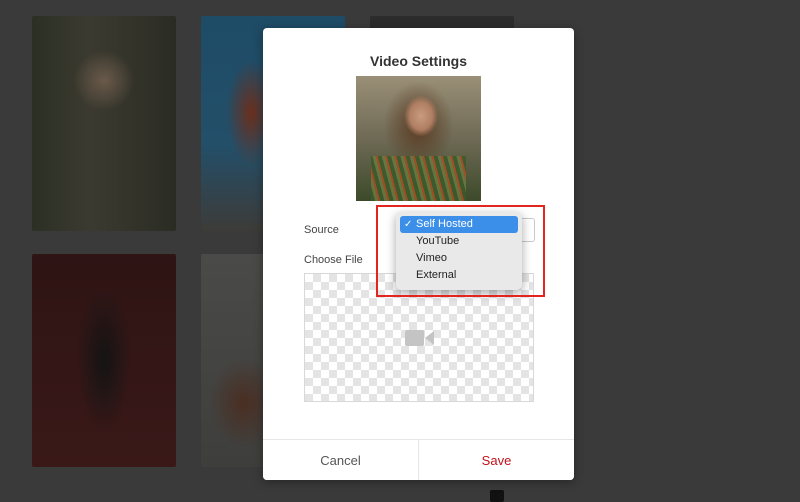 The image size is (800, 502). I want to click on source-label: Source, so click(321, 230).